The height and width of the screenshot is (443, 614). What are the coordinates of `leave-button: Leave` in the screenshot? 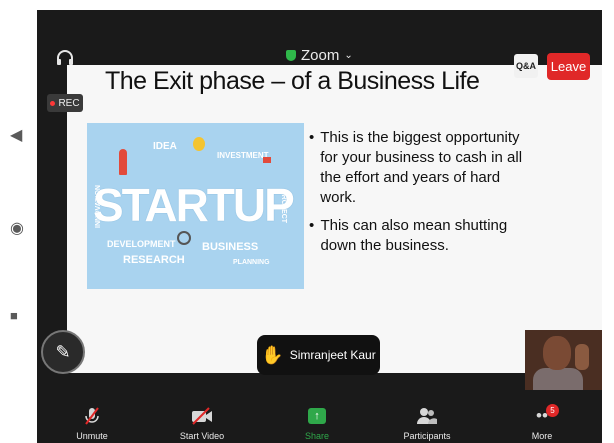 It's located at (568, 66).